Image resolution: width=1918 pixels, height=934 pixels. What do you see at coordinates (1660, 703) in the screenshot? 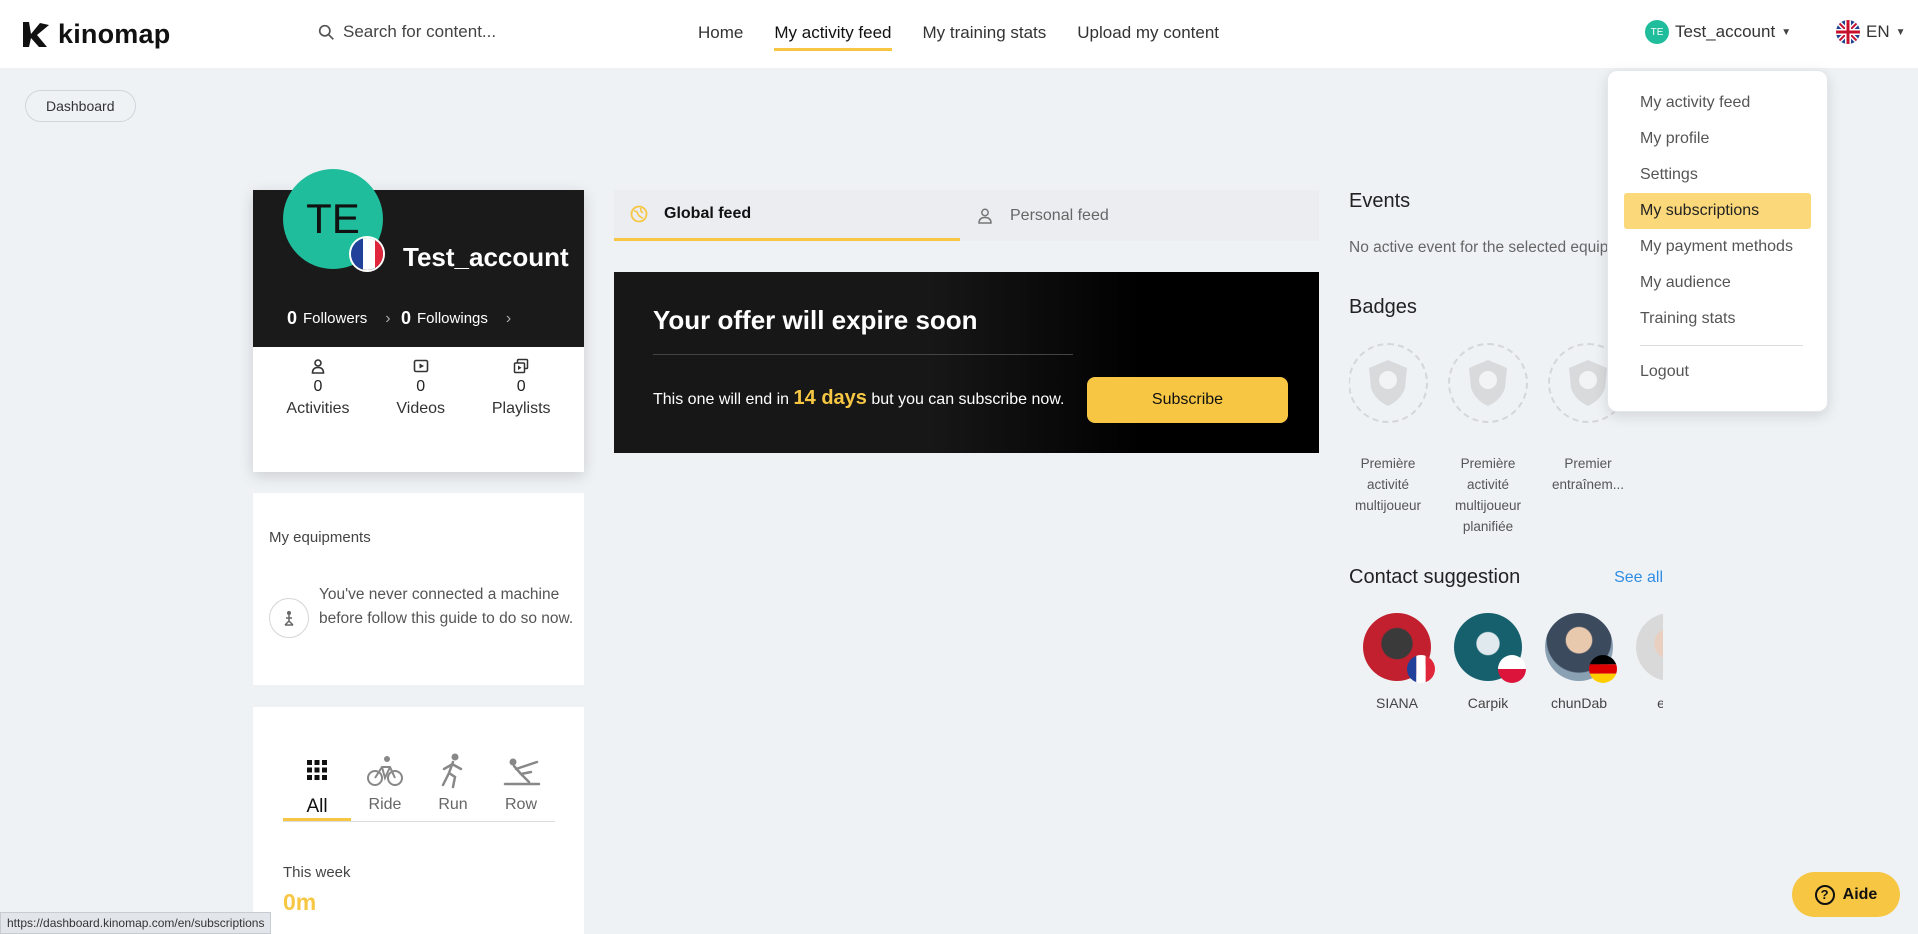
I see `contact-name: elec` at bounding box center [1660, 703].